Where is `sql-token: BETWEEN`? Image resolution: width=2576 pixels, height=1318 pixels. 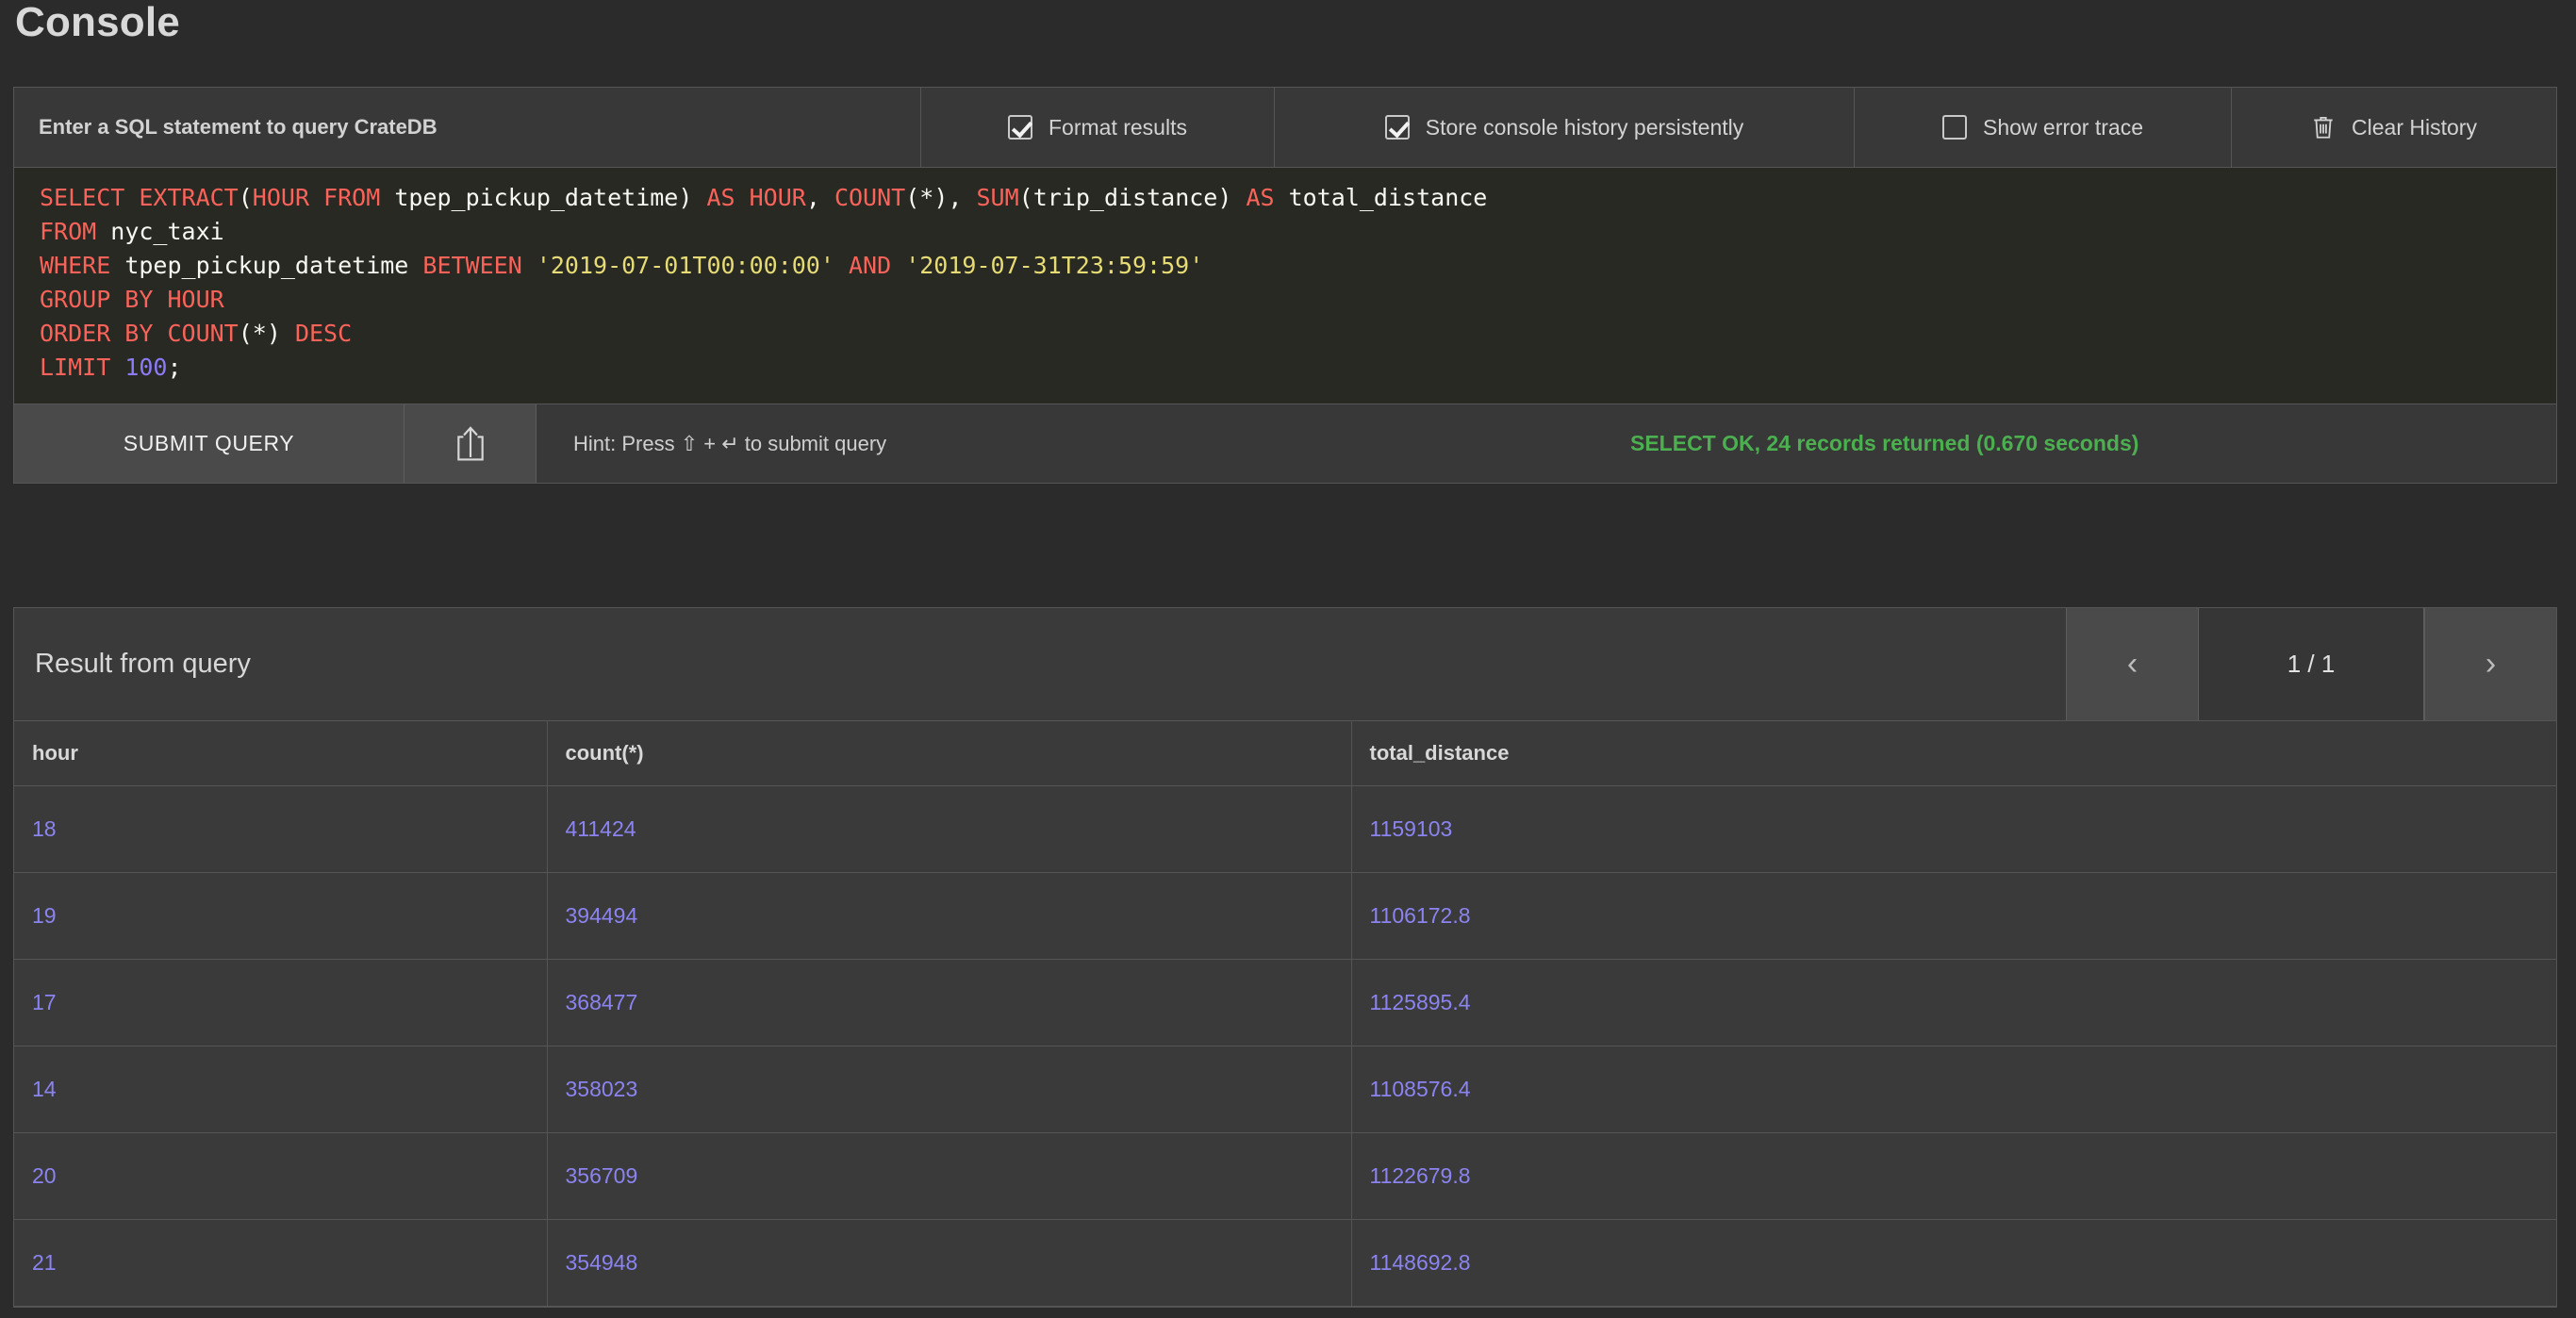
sql-token: BETWEEN is located at coordinates (472, 265).